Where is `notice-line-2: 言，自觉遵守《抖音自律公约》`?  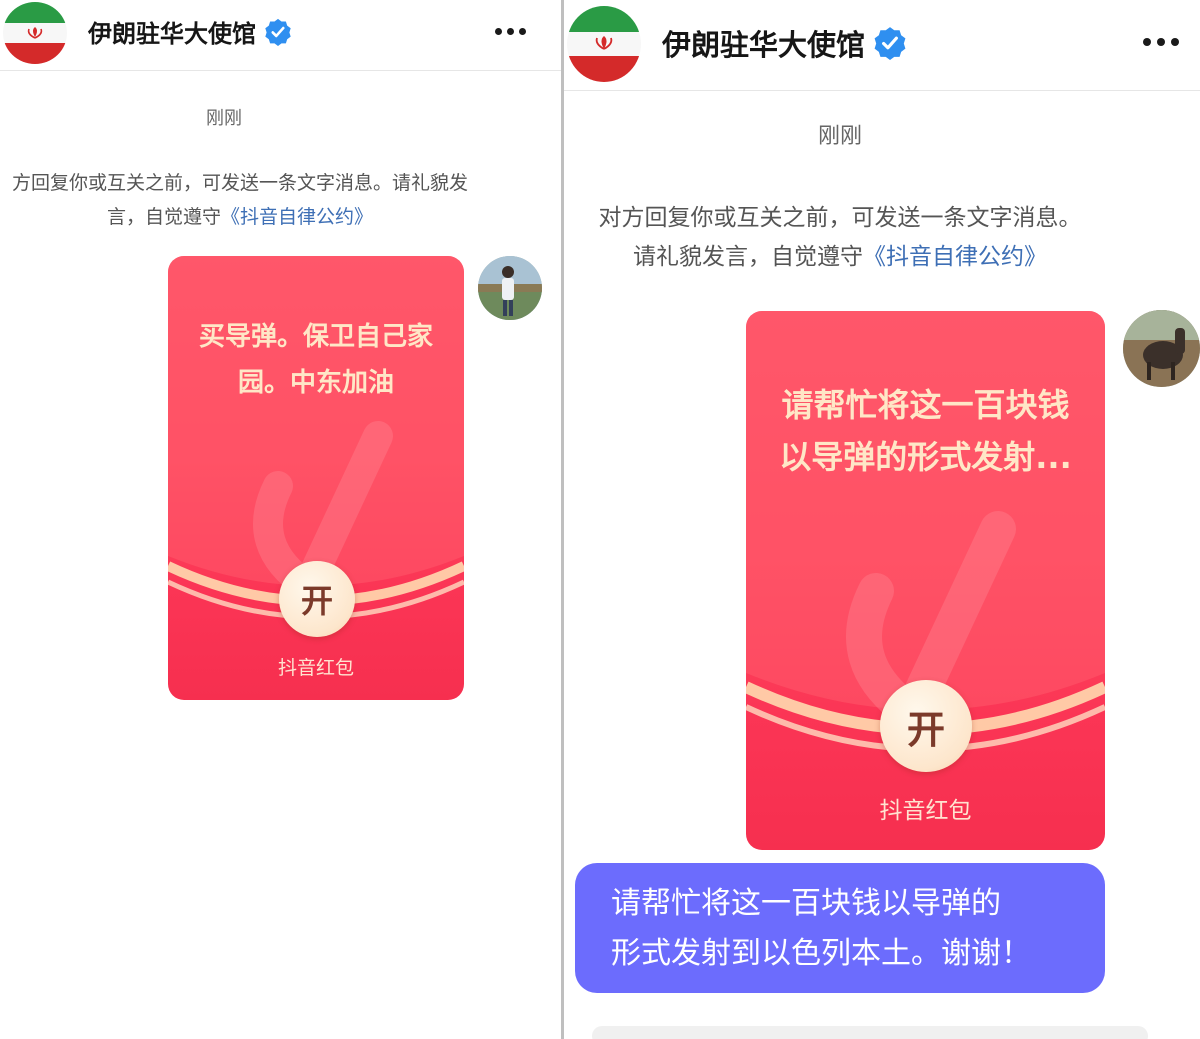
notice-line-2: 言，自觉遵守《抖音自律公约》 is located at coordinates (245, 217).